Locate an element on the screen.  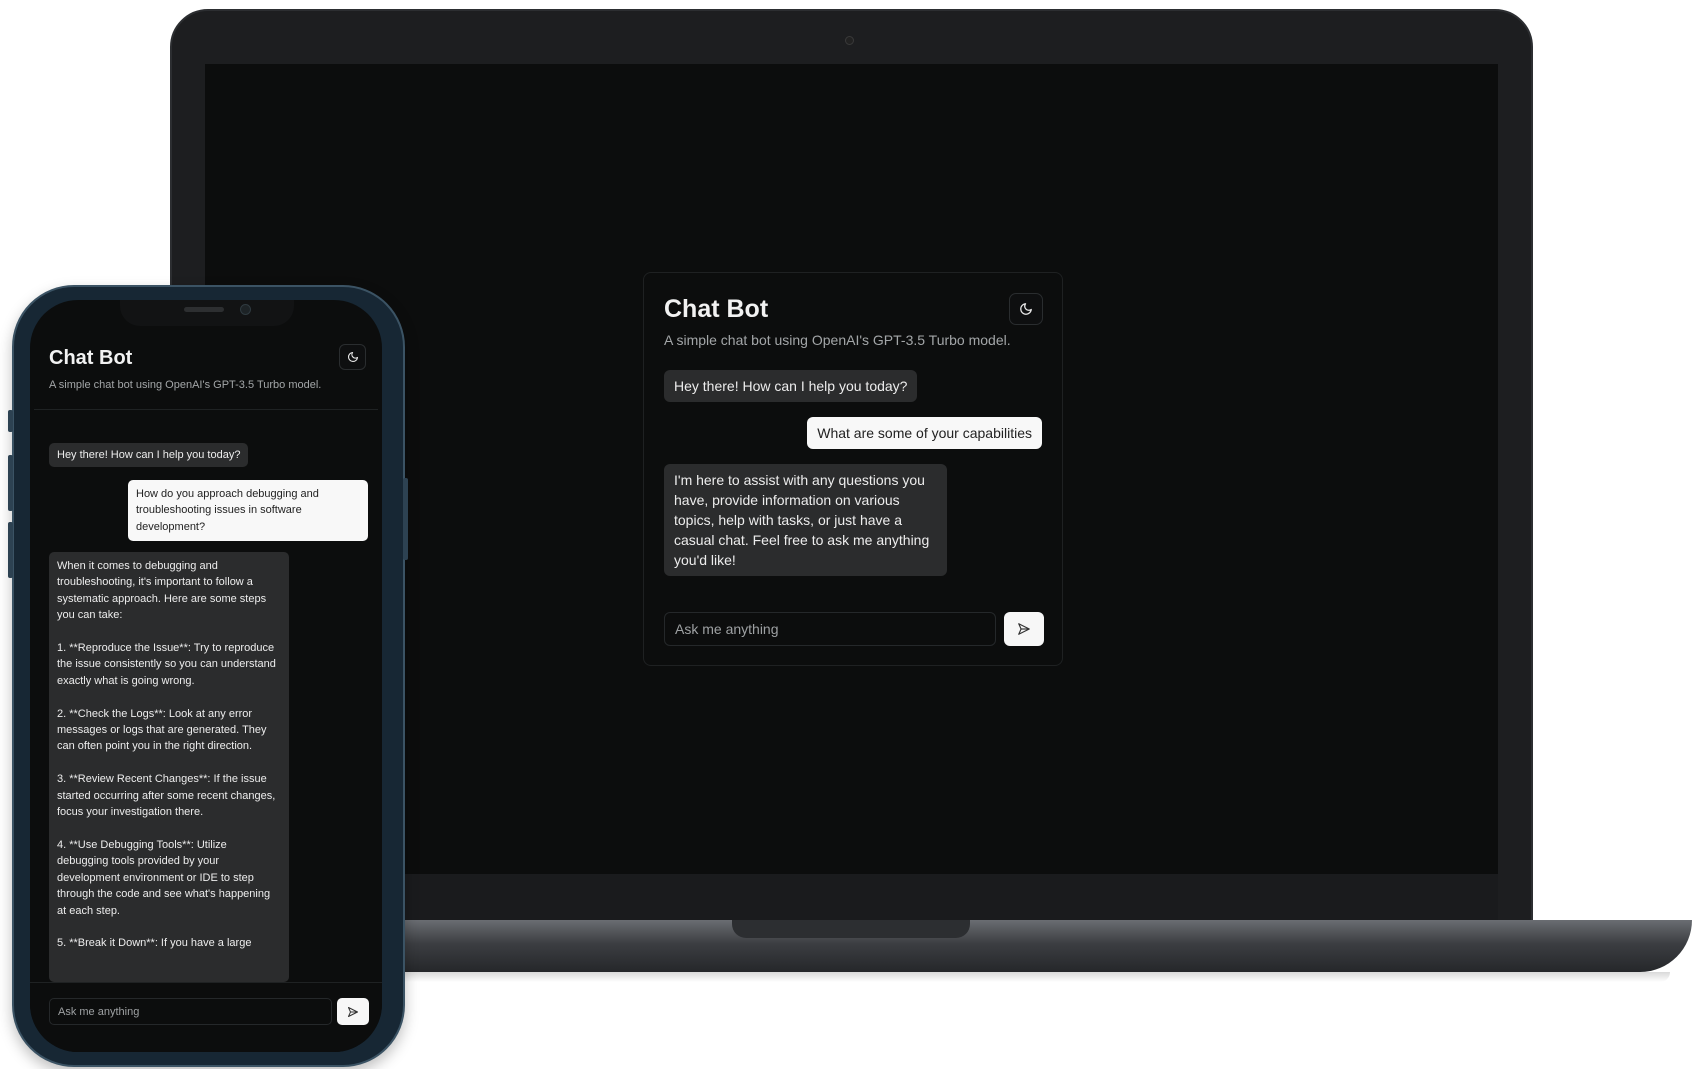
phone-side-button is located at coordinates (10, 421).